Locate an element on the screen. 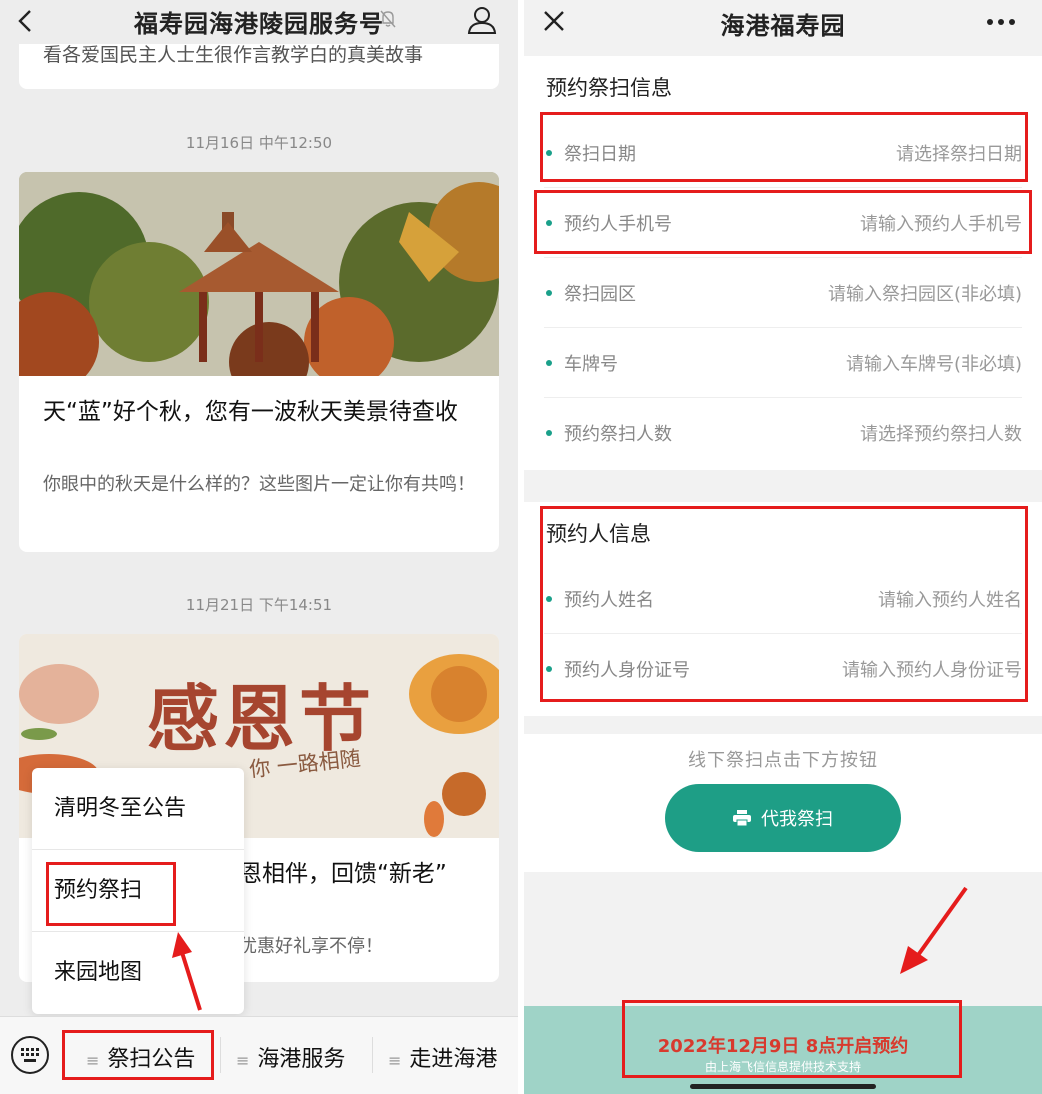 Image resolution: width=1042 pixels, height=1094 pixels. autumn-pavilion-image is located at coordinates (259, 274).